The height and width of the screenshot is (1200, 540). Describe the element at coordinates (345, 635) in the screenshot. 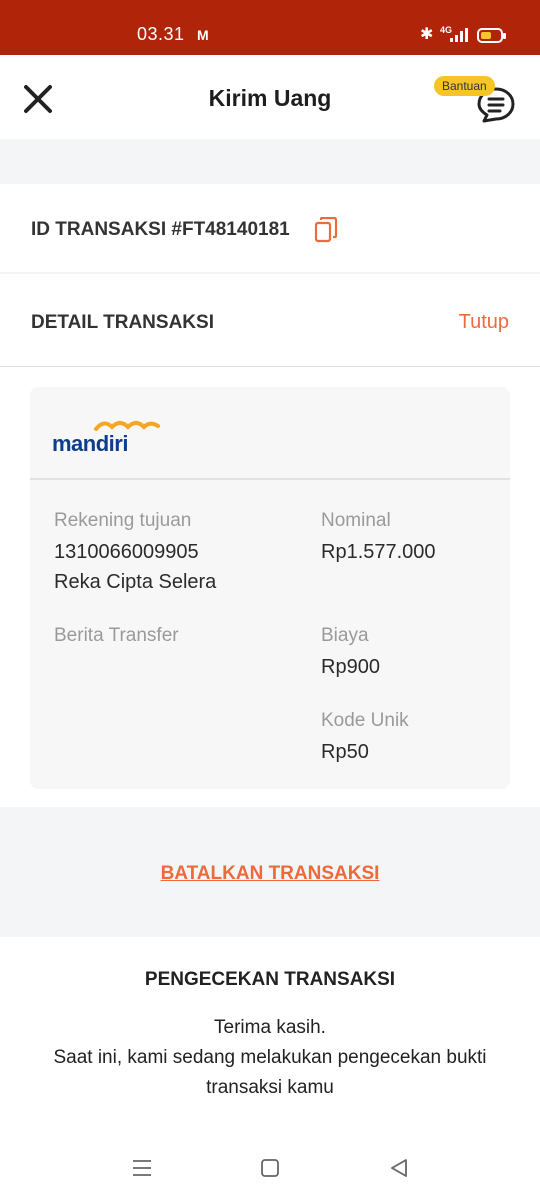

I see `fee-label: Biaya` at that location.